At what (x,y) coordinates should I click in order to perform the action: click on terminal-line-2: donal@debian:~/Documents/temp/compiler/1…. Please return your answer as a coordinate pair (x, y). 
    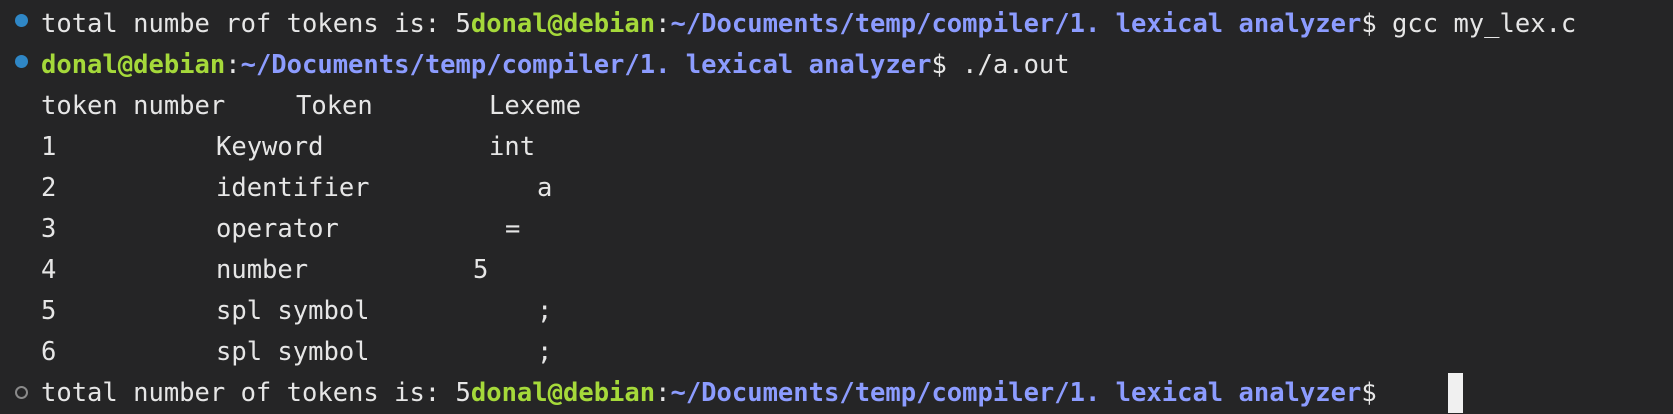
    Looking at the image, I should click on (555, 65).